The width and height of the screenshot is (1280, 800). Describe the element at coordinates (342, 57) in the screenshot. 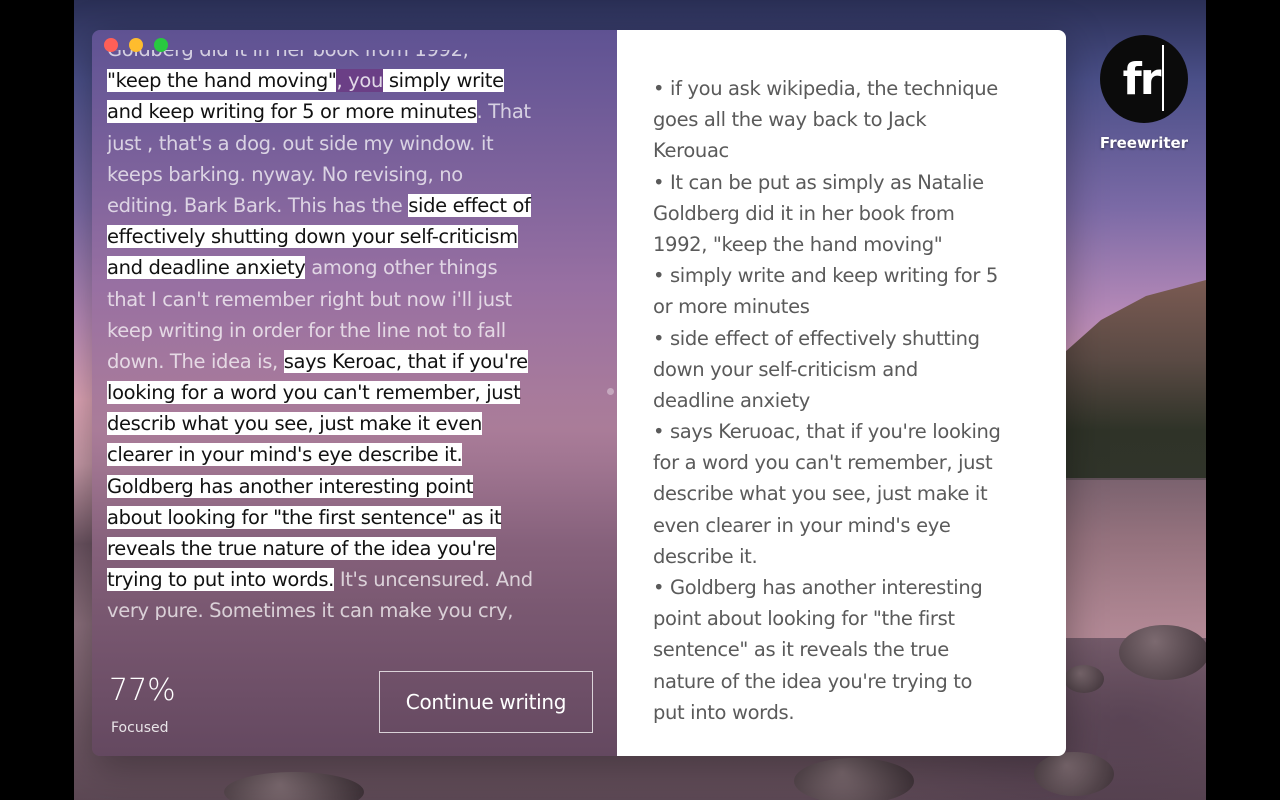

I see `editor-line: Goldberg did it in her book from 1992,` at that location.